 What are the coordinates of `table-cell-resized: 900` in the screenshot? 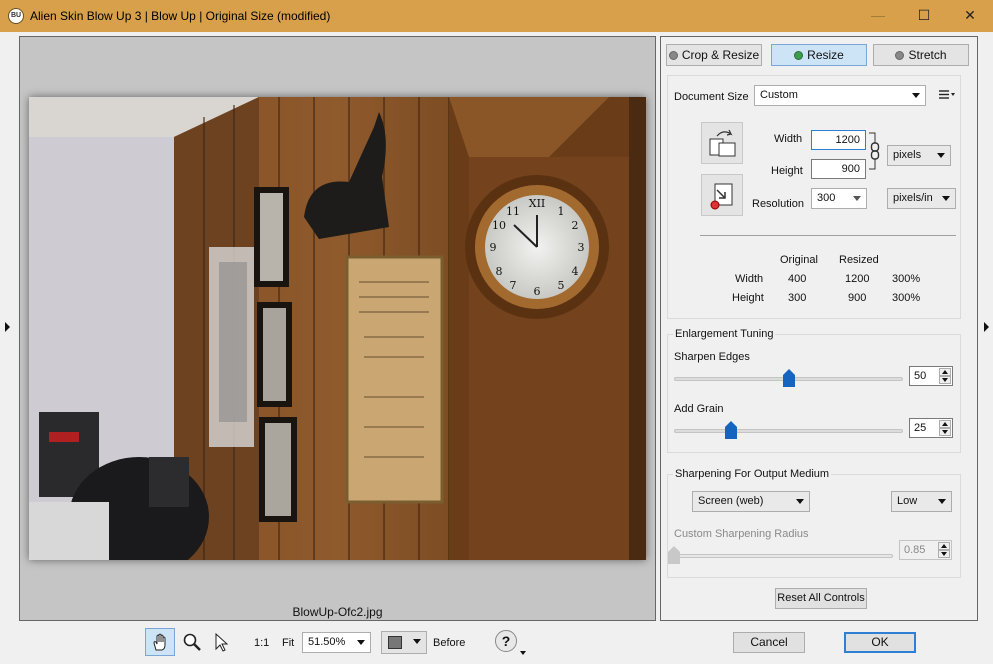 It's located at (857, 298).